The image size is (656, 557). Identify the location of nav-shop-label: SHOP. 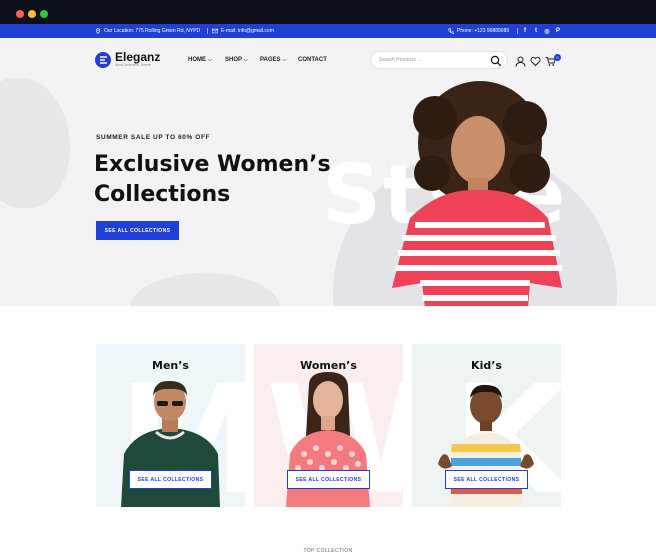
(234, 60).